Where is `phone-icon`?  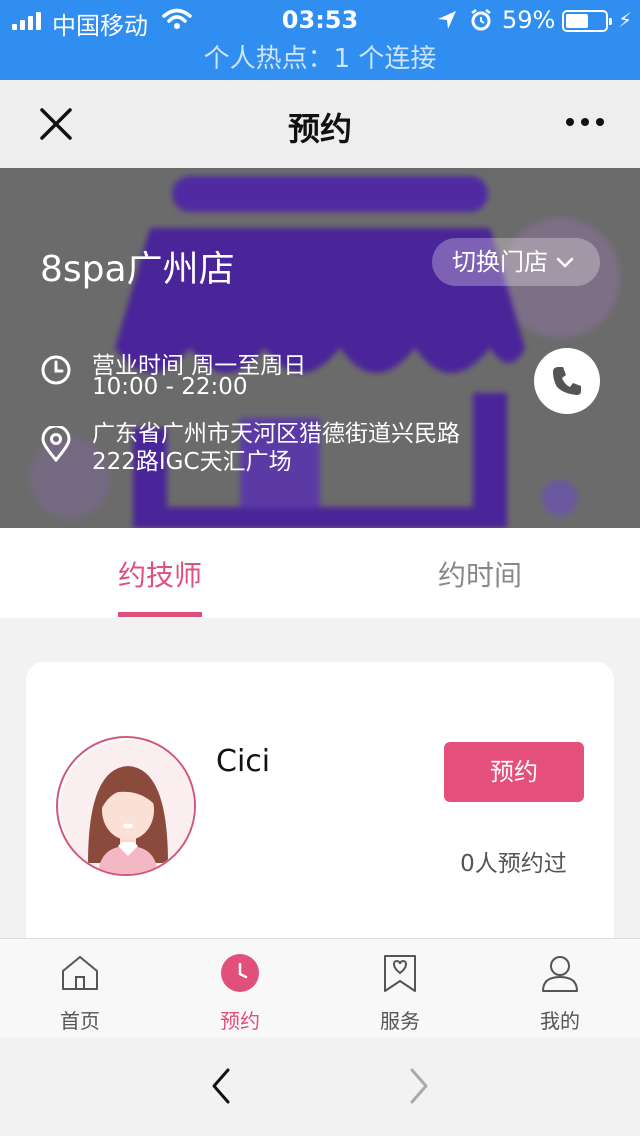
phone-icon is located at coordinates (567, 381).